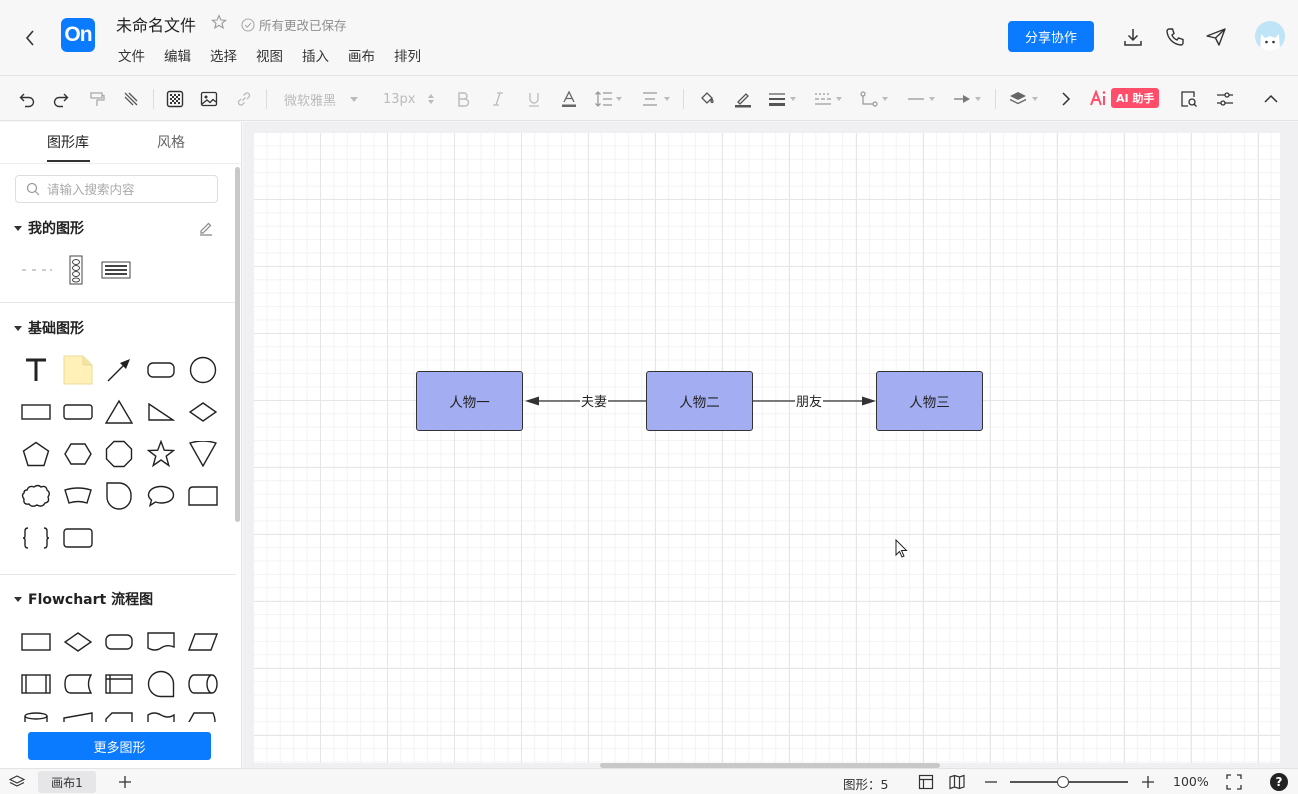 The image size is (1298, 794). I want to click on clear-format-icon, so click(131, 99).